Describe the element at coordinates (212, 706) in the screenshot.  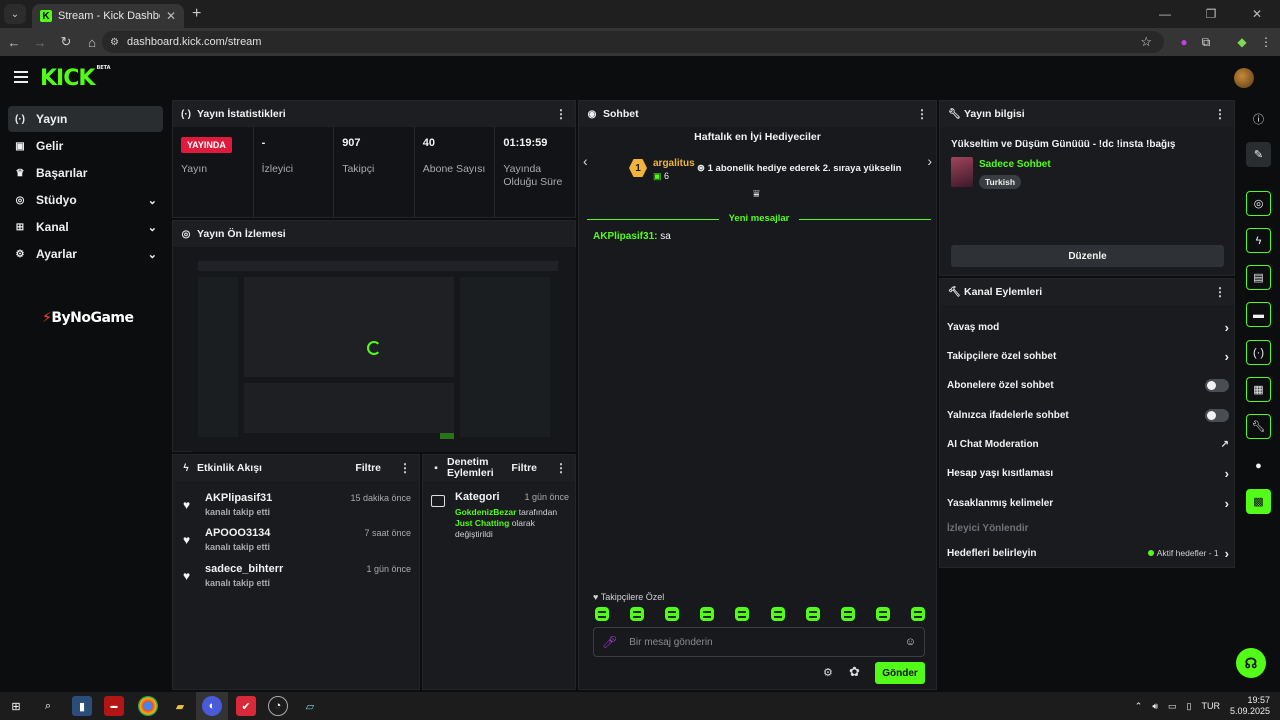
I see `browser-icon: ◐` at that location.